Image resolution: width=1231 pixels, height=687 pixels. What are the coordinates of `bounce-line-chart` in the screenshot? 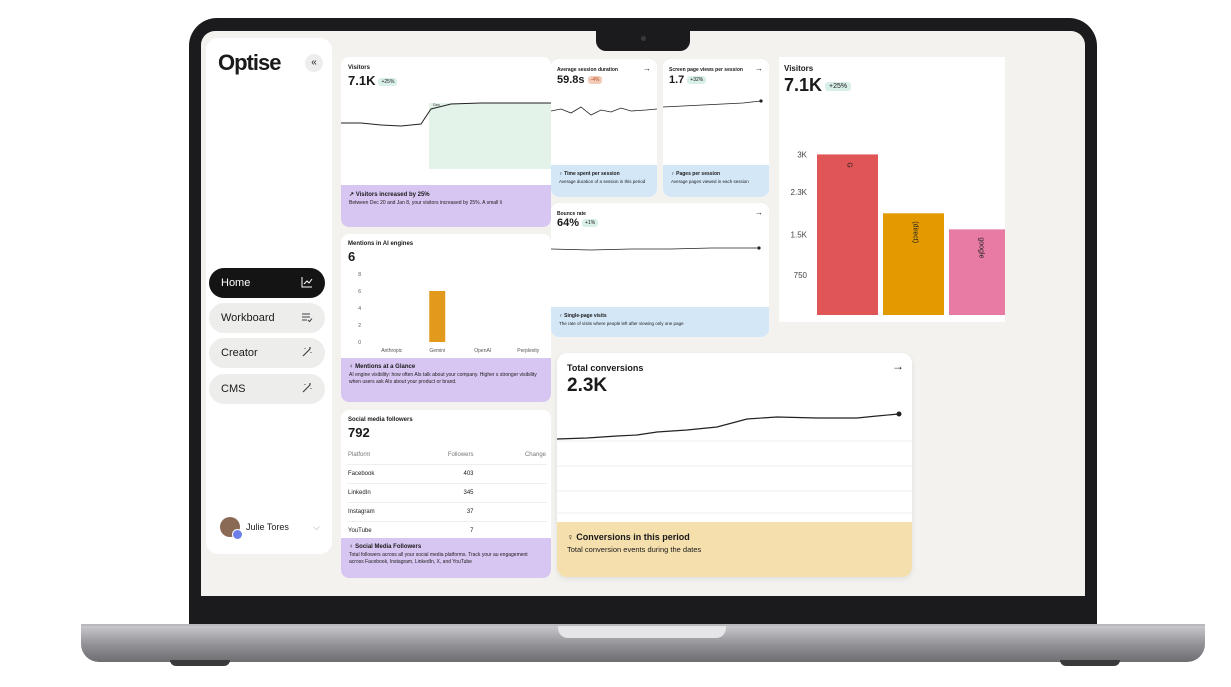 It's located at (656, 248).